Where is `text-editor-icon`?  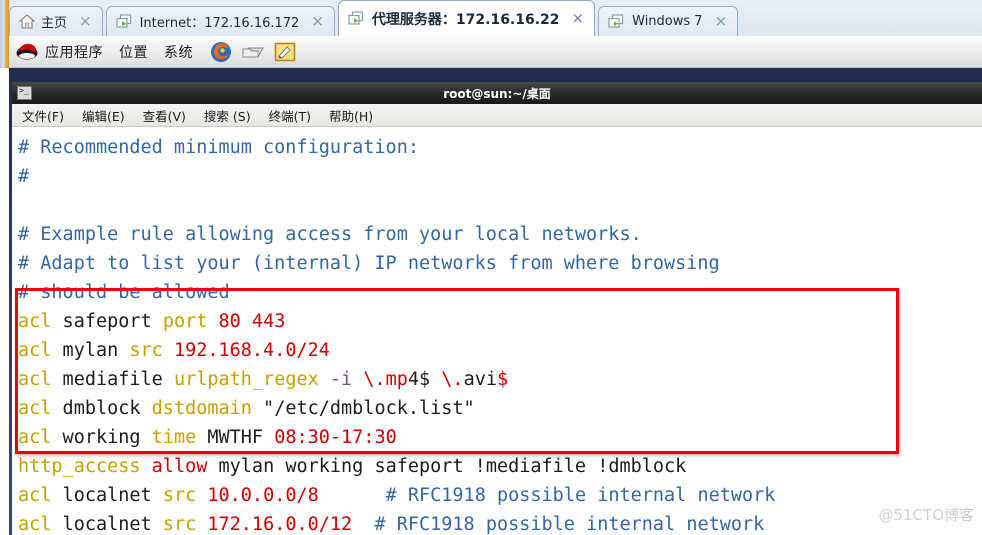 text-editor-icon is located at coordinates (285, 52).